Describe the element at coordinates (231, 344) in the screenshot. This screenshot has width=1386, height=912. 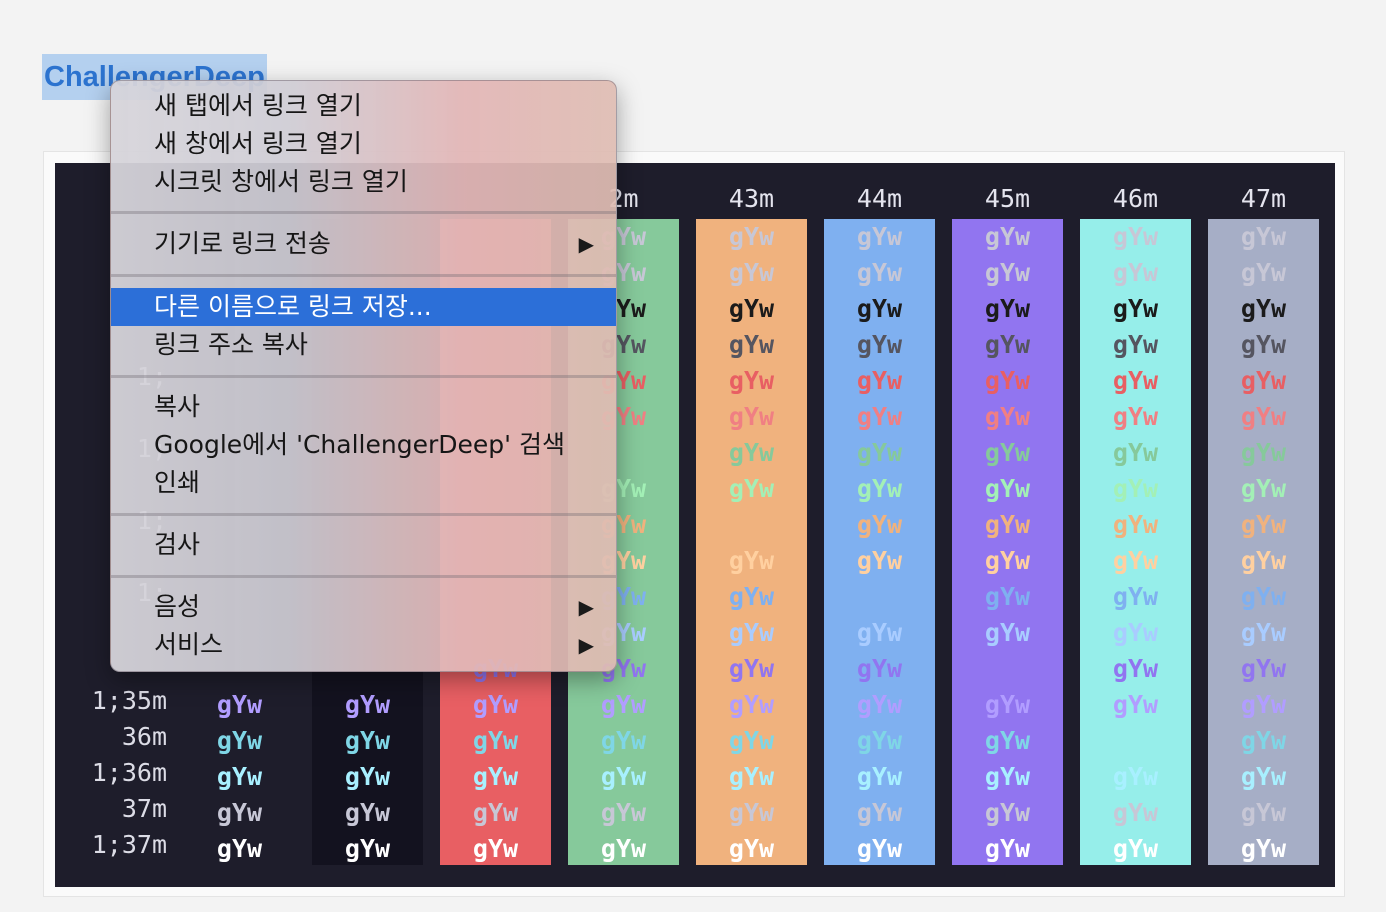
I see `menu-item-label: 링크 주소 복사` at that location.